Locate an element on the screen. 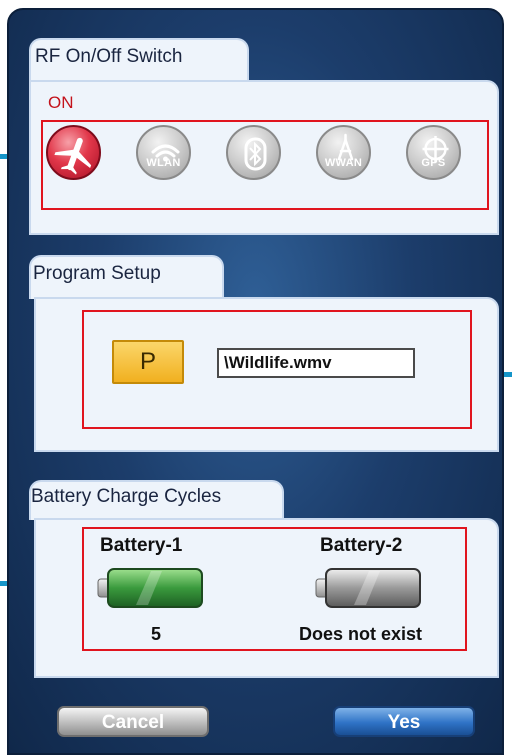 The width and height of the screenshot is (512, 755). wwan-button: WWAN is located at coordinates (343, 152).